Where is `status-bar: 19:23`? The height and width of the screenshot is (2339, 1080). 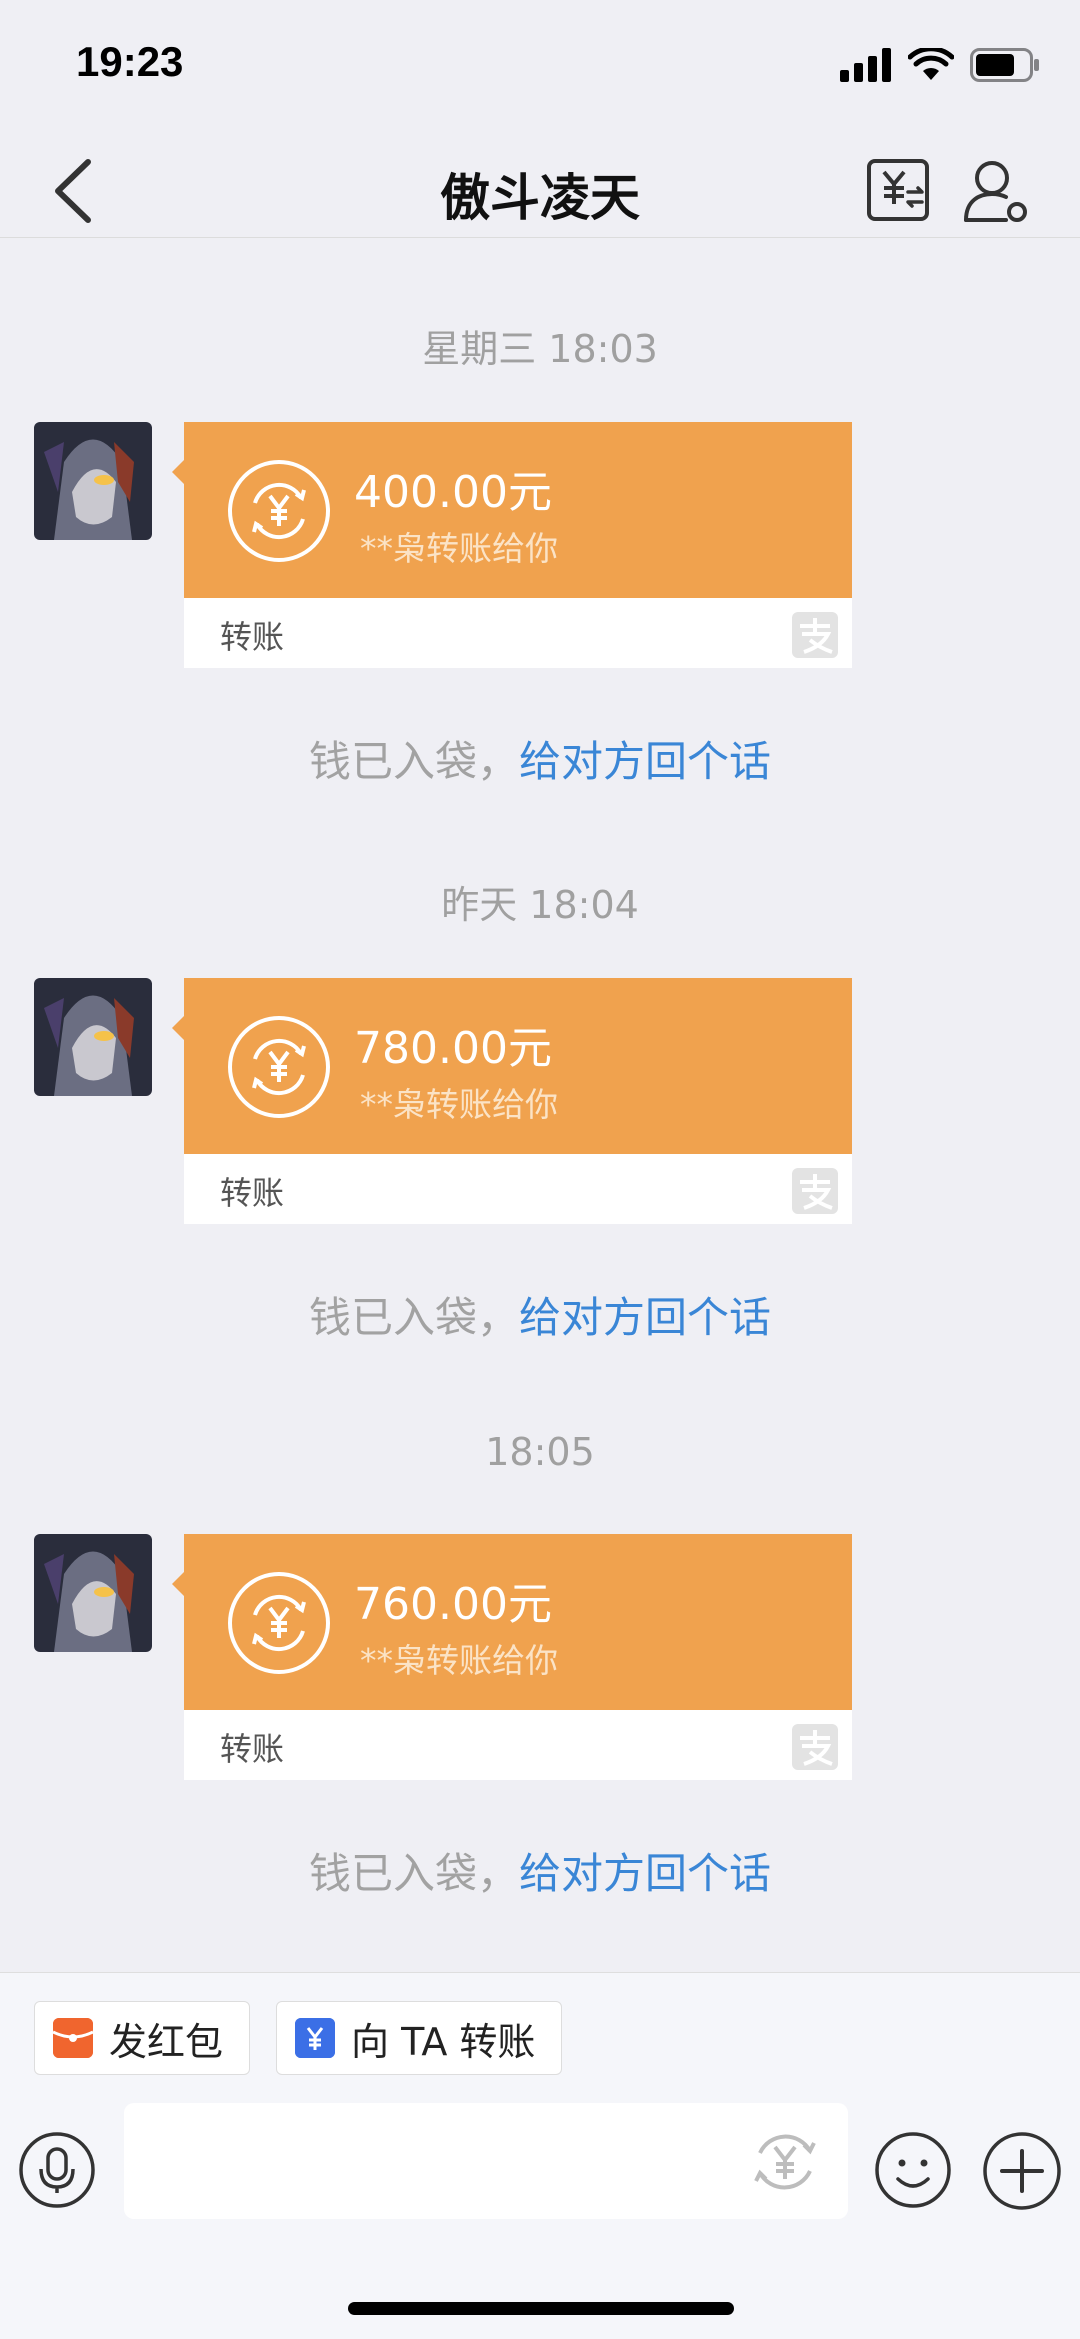
status-bar: 19:23 is located at coordinates (540, 60).